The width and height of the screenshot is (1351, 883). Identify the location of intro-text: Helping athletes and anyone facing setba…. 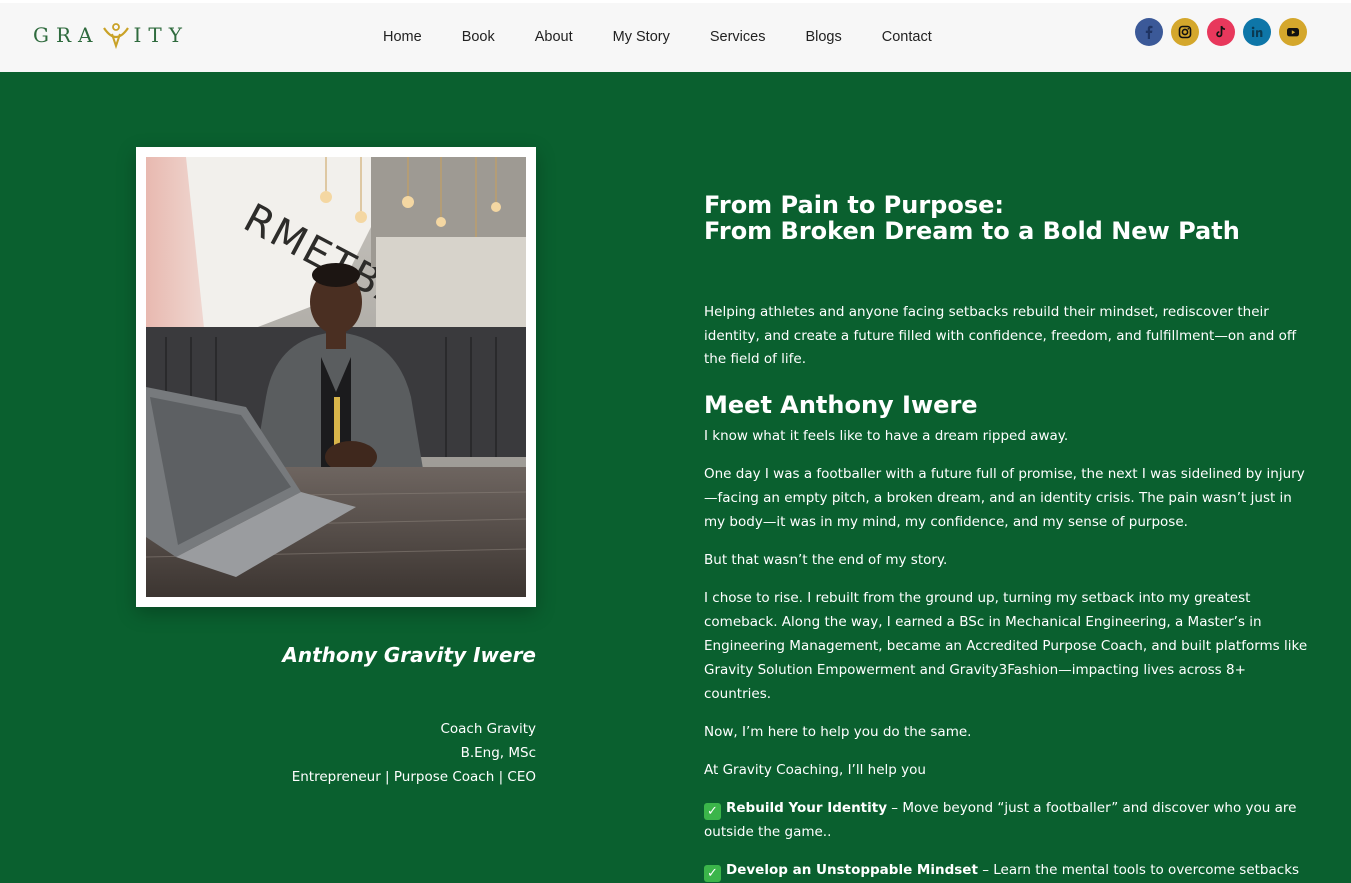
(1000, 335).